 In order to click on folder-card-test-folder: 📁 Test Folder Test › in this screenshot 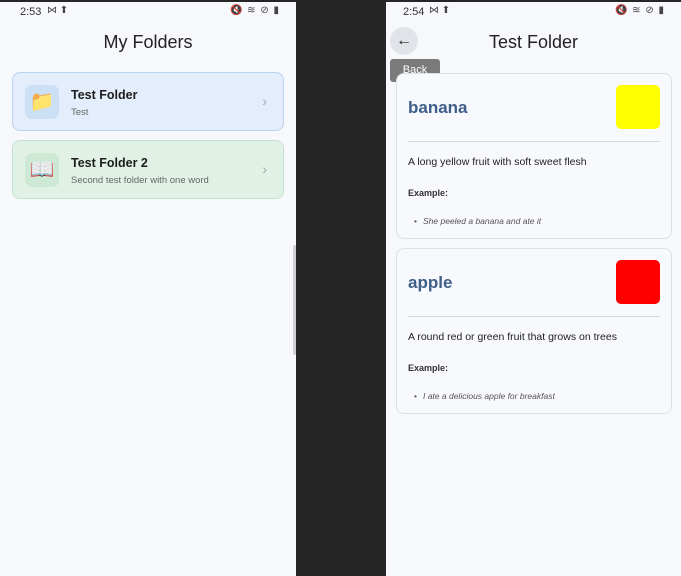, I will do `click(148, 101)`.